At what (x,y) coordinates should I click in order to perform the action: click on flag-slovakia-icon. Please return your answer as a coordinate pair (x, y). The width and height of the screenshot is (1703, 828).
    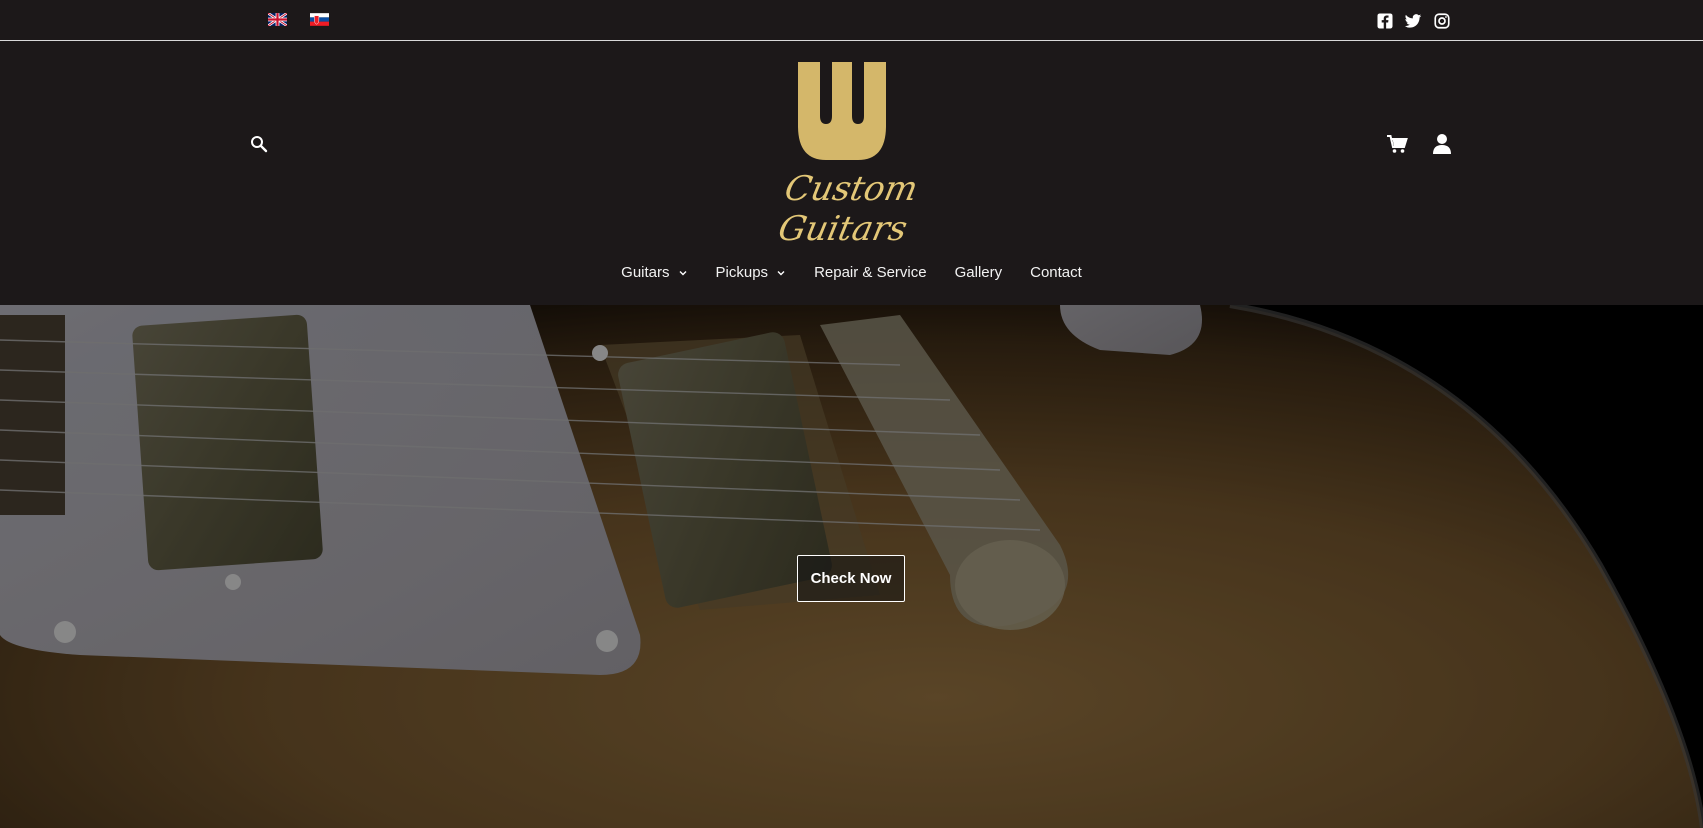
    Looking at the image, I should click on (319, 19).